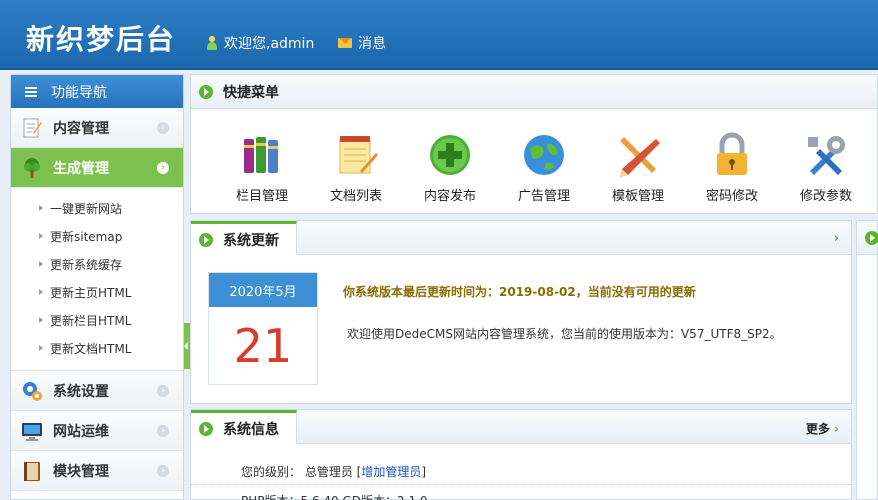 The height and width of the screenshot is (500, 878). Describe the element at coordinates (251, 429) in the screenshot. I see `system-info-title: 系统信息` at that location.